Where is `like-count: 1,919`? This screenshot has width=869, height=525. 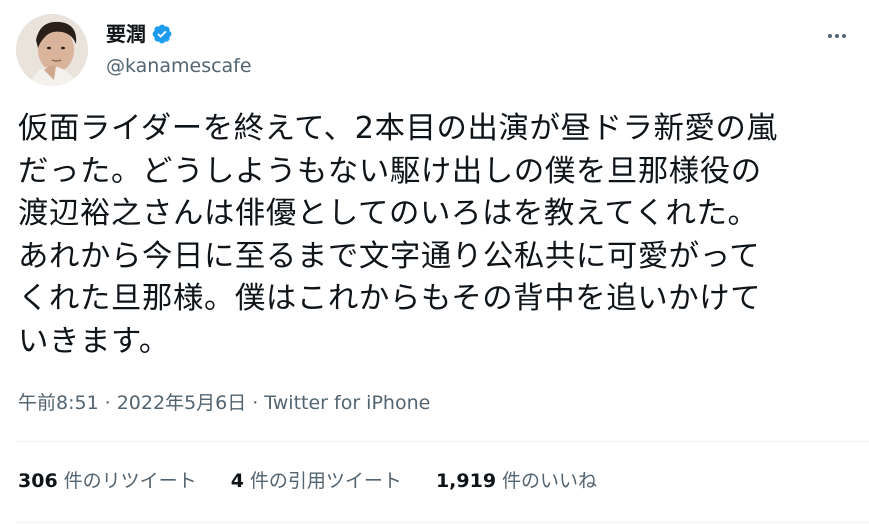 like-count: 1,919 is located at coordinates (466, 481).